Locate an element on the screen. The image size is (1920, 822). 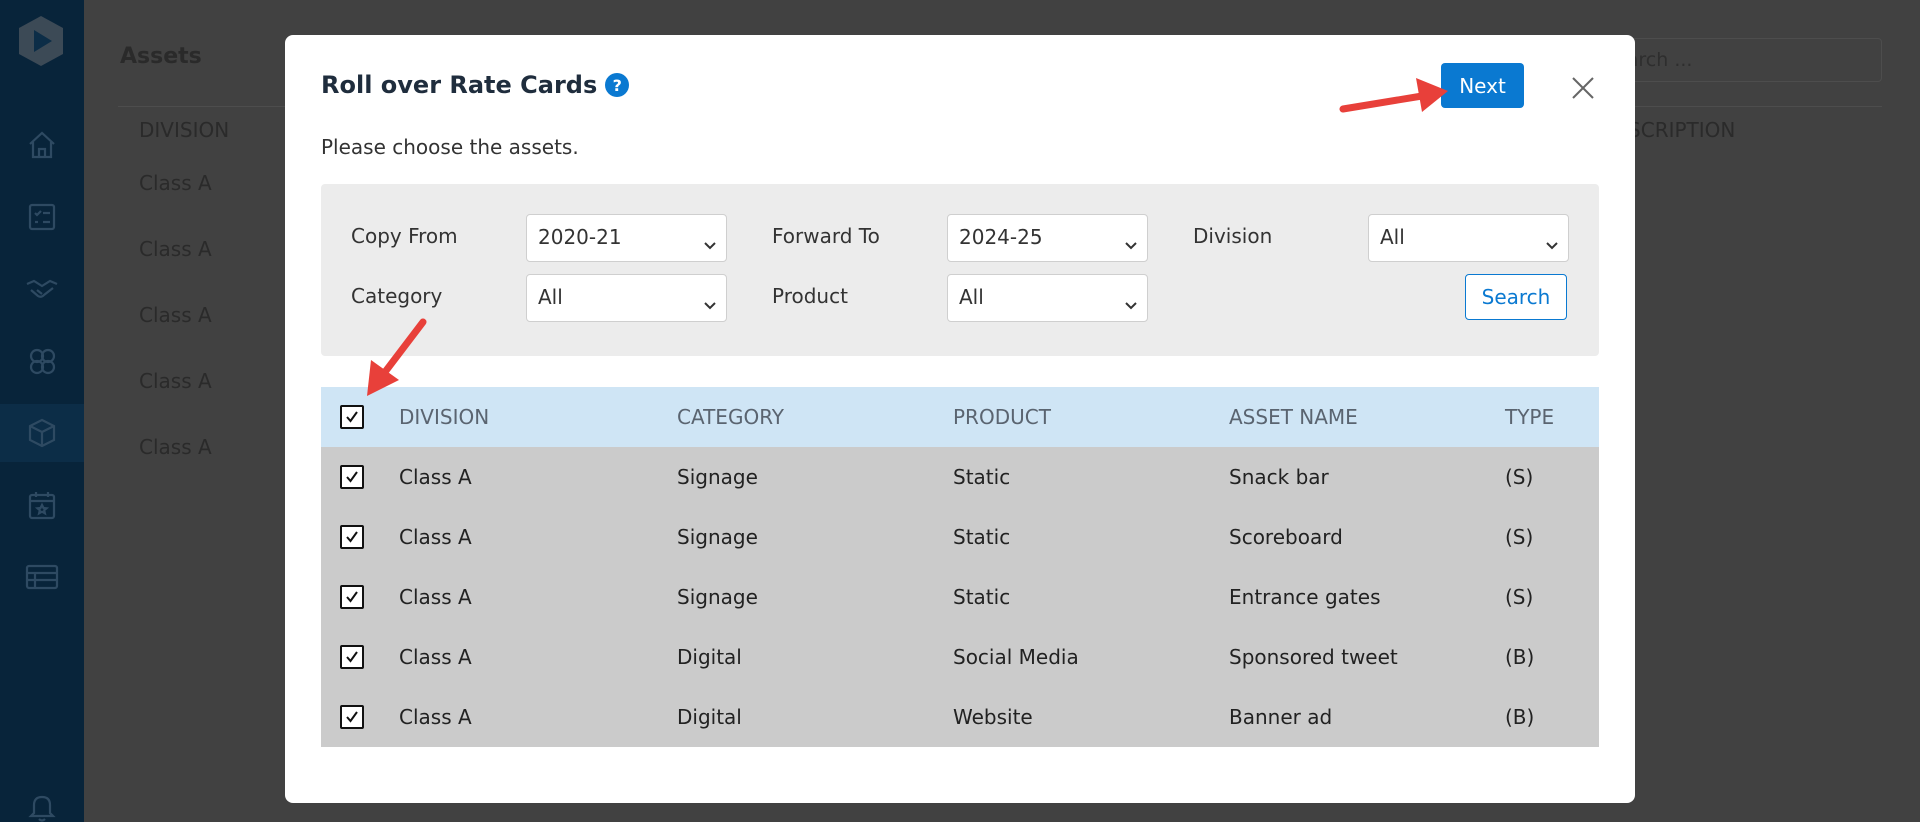
copy-from-label: Copy From is located at coordinates (404, 236).